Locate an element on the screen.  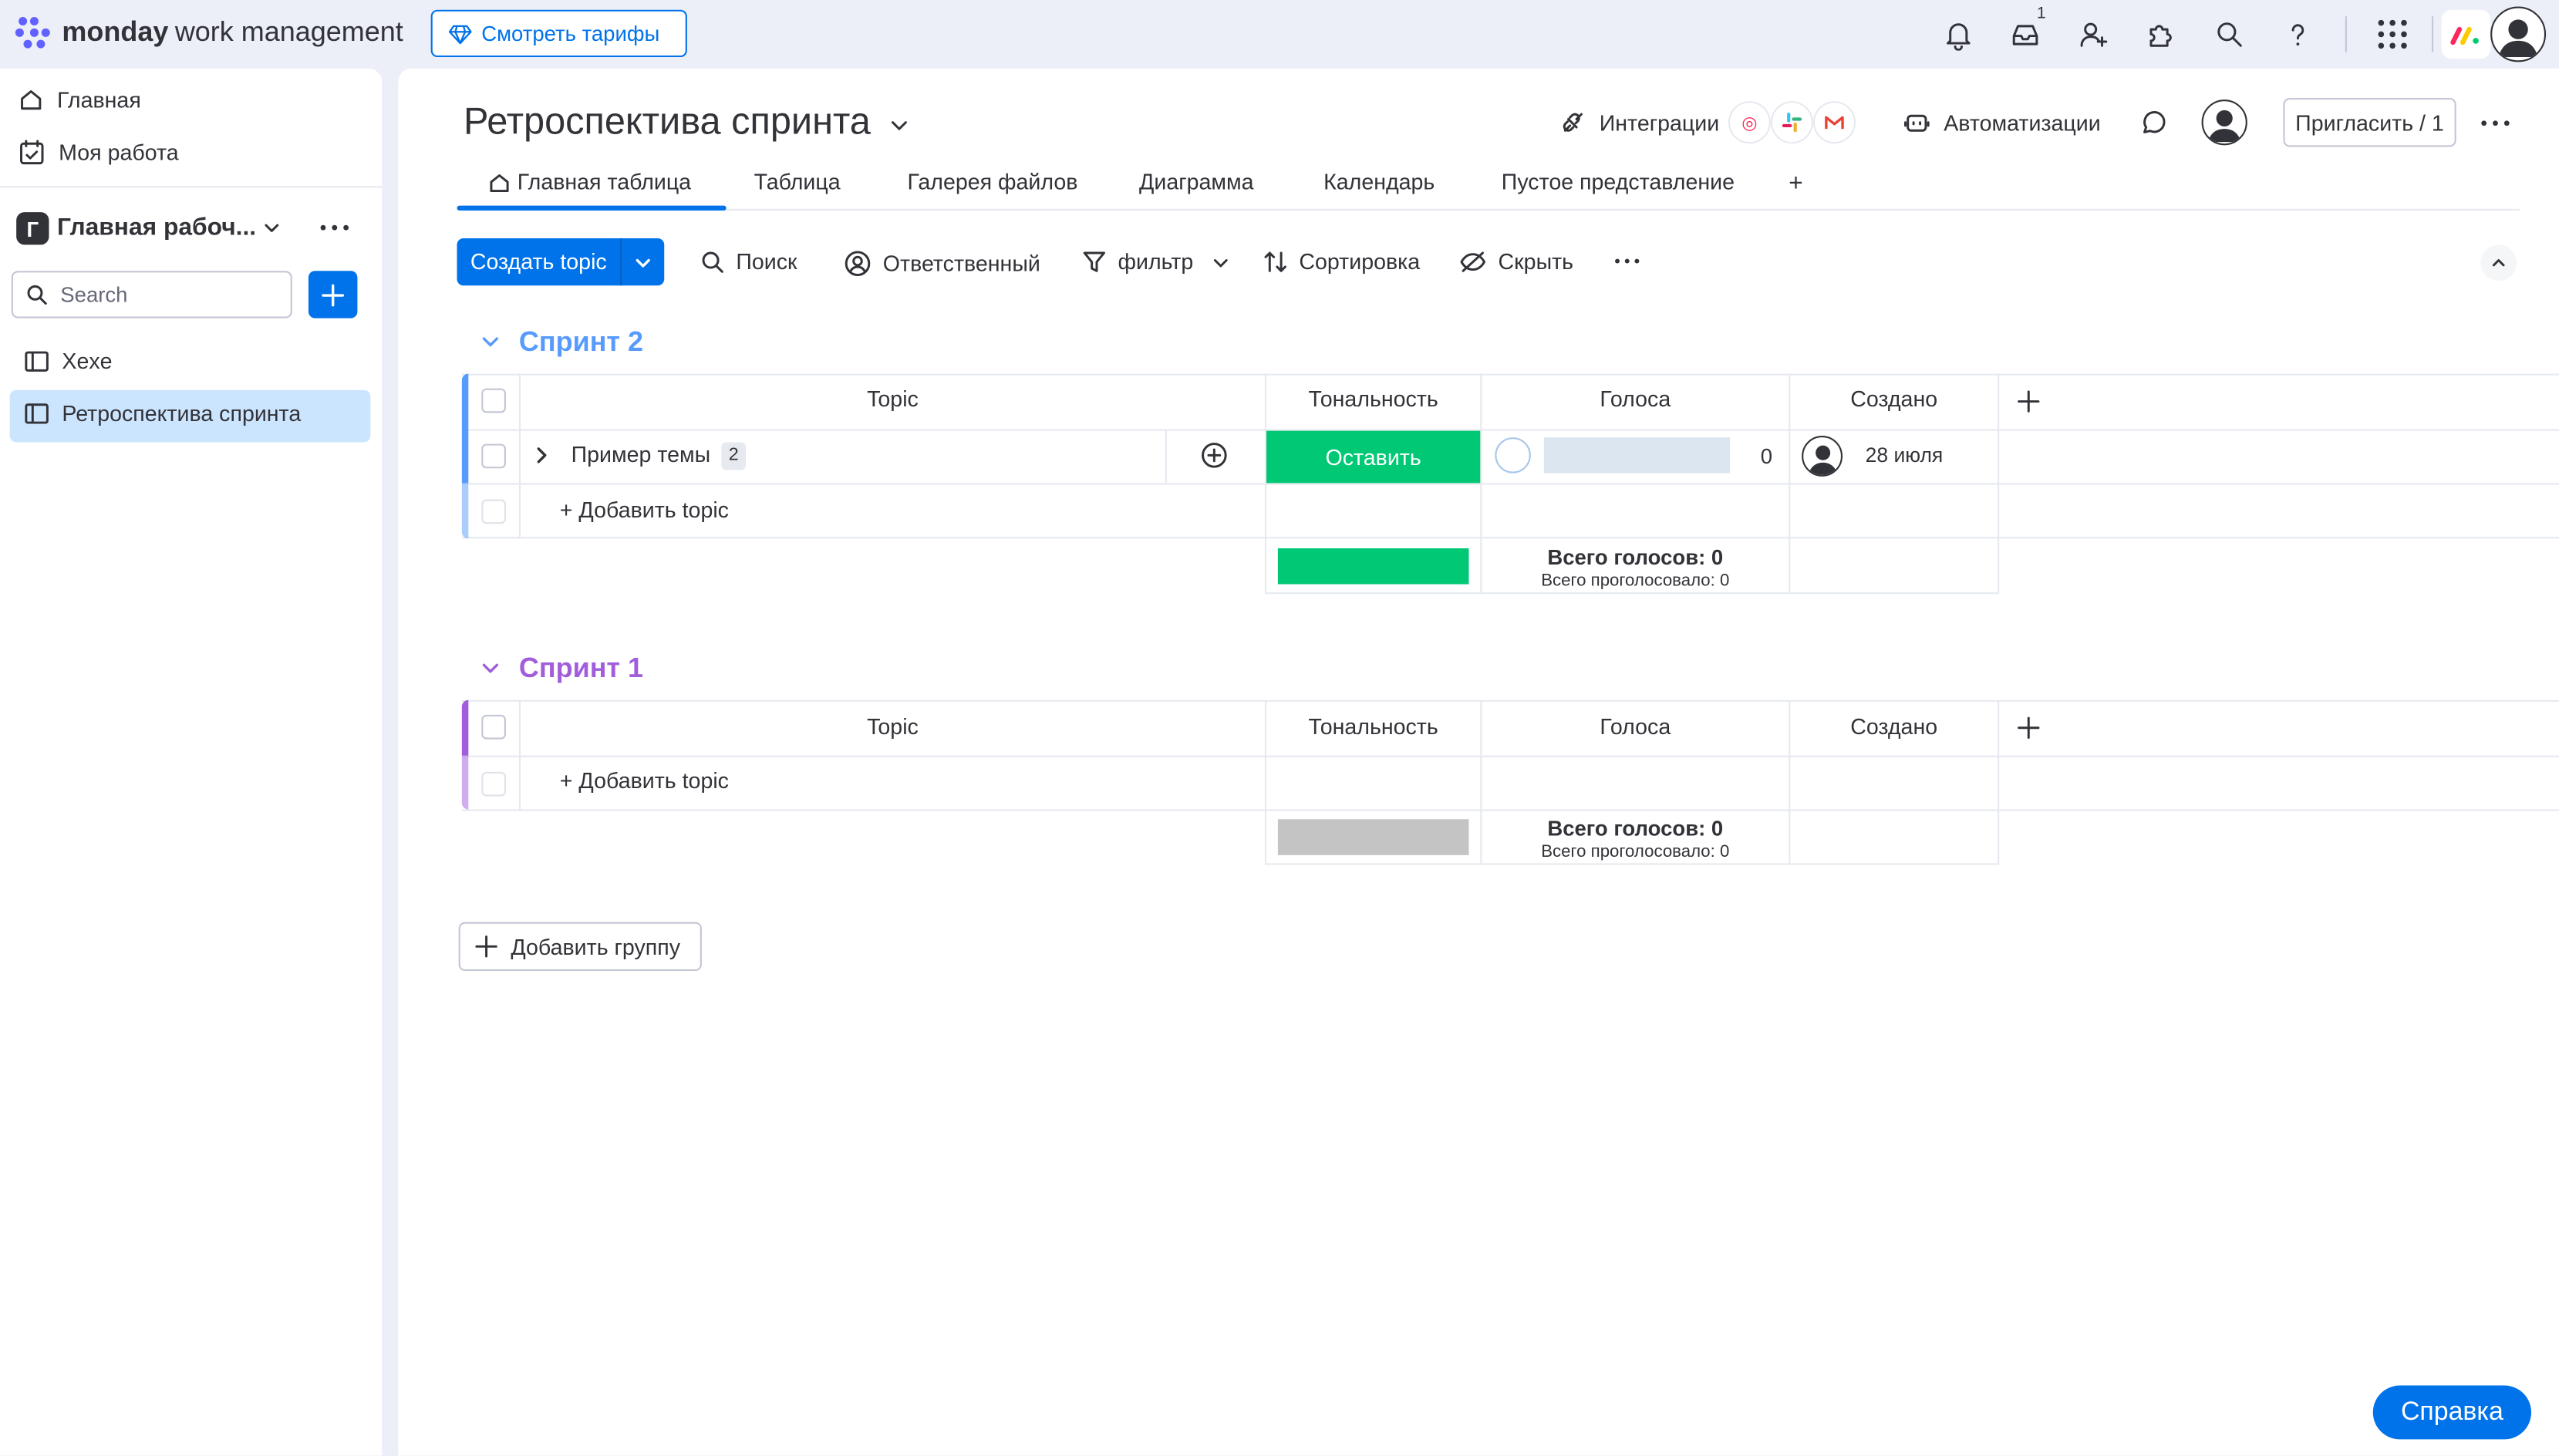
diamond-icon is located at coordinates (460, 34).